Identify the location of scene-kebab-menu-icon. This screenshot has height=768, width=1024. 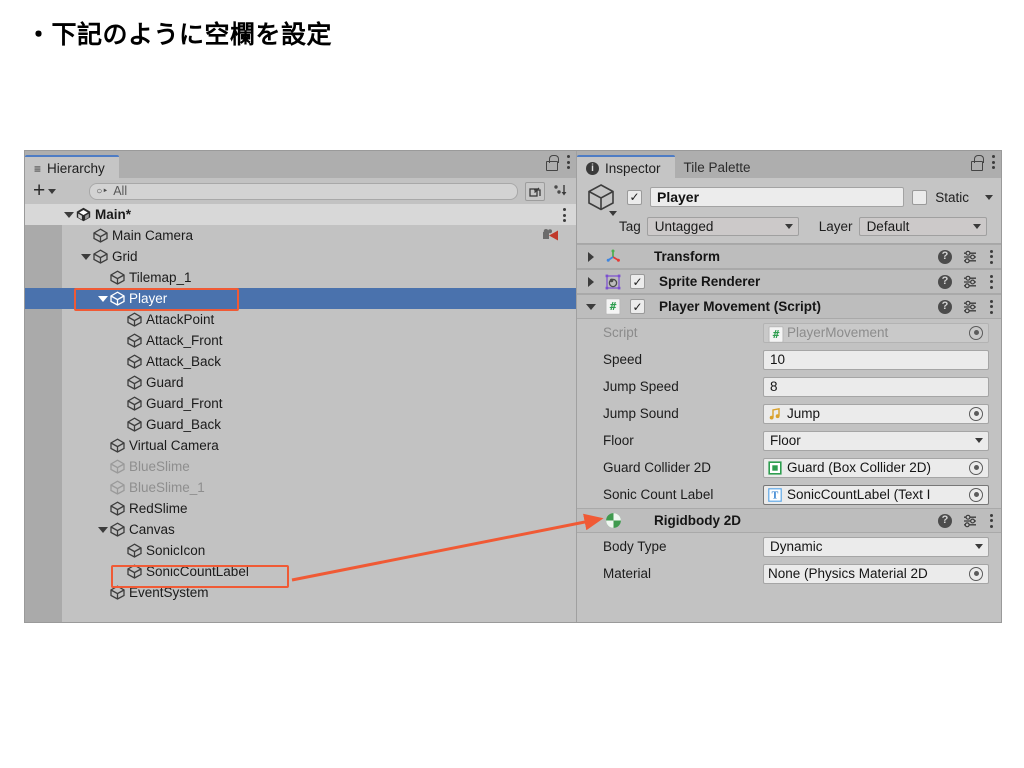
(564, 215).